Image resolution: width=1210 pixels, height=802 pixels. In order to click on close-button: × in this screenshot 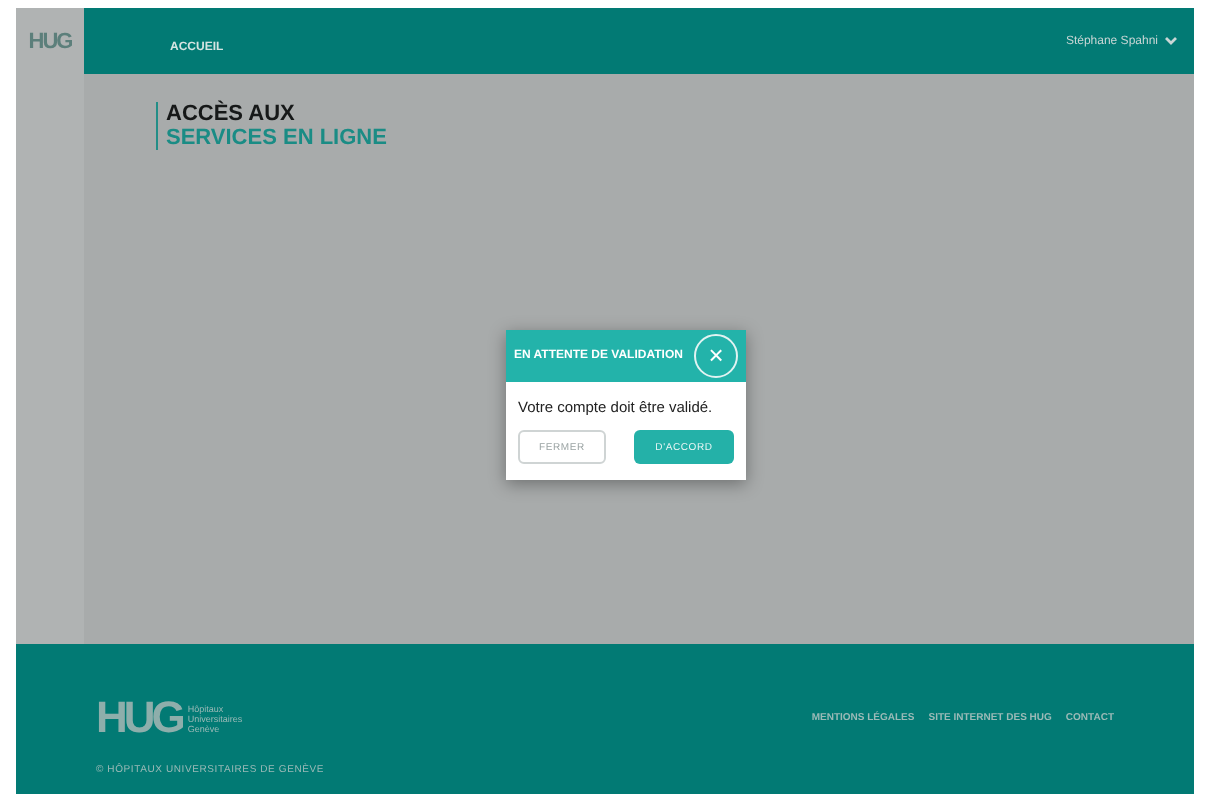, I will do `click(716, 356)`.